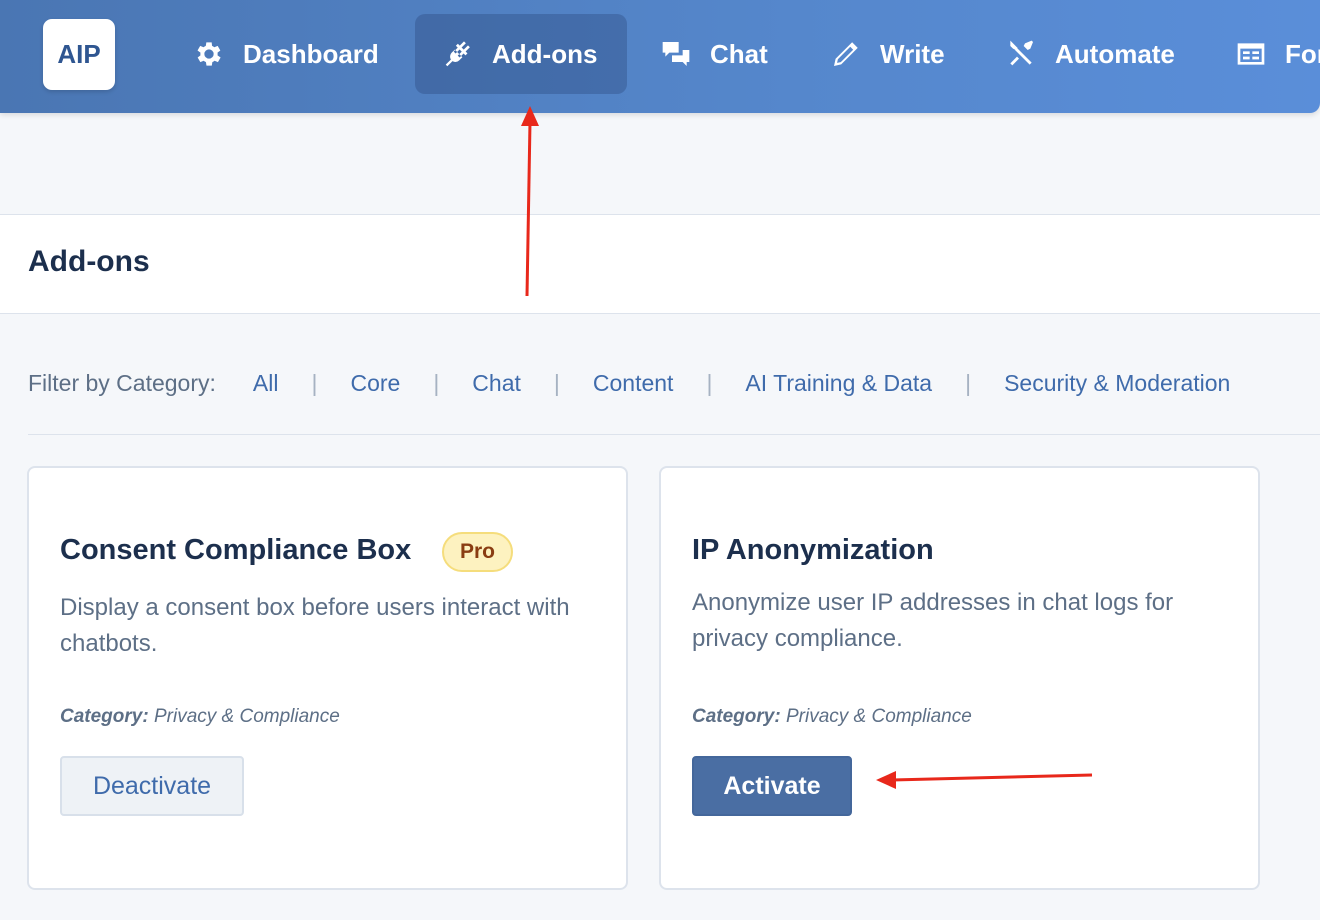 The image size is (1320, 920). What do you see at coordinates (1117, 383) in the screenshot?
I see `filter-security-moderation: Security & Moderation` at bounding box center [1117, 383].